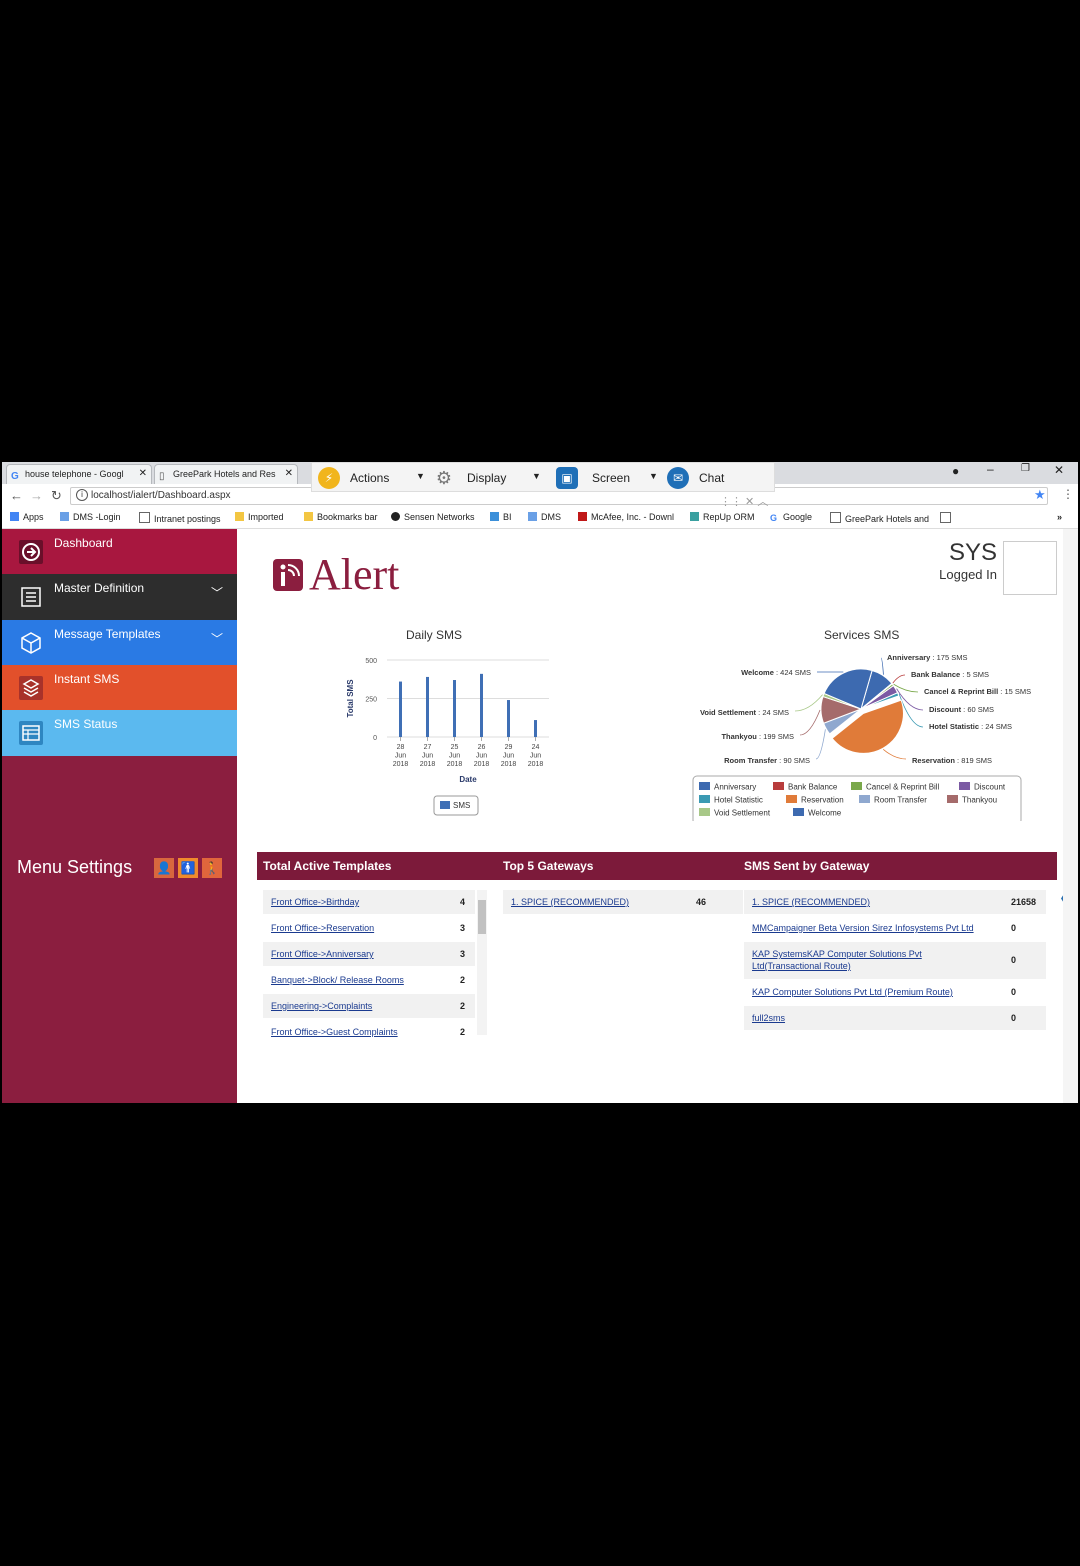 The image size is (1080, 1566). I want to click on user-name: SYS, so click(972, 552).